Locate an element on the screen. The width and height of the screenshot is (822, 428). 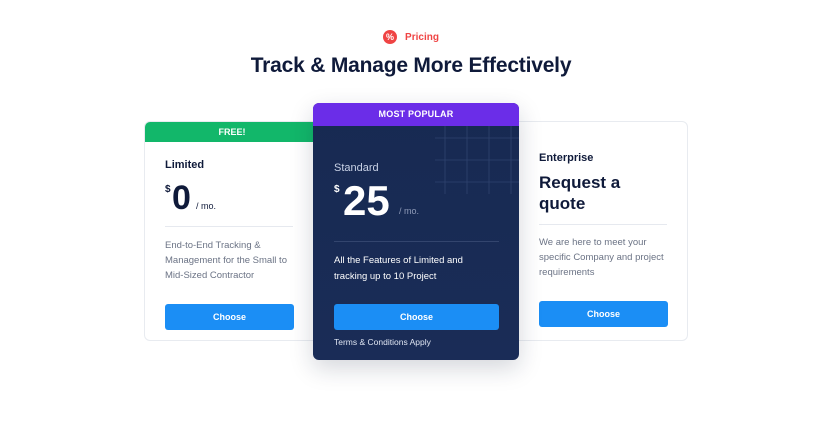
eyebrow-label: Pricing is located at coordinates (422, 37).